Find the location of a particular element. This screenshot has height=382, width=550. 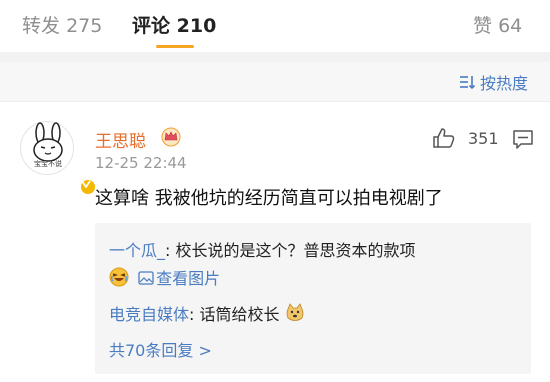

doge-emoji-icon is located at coordinates (294, 312).